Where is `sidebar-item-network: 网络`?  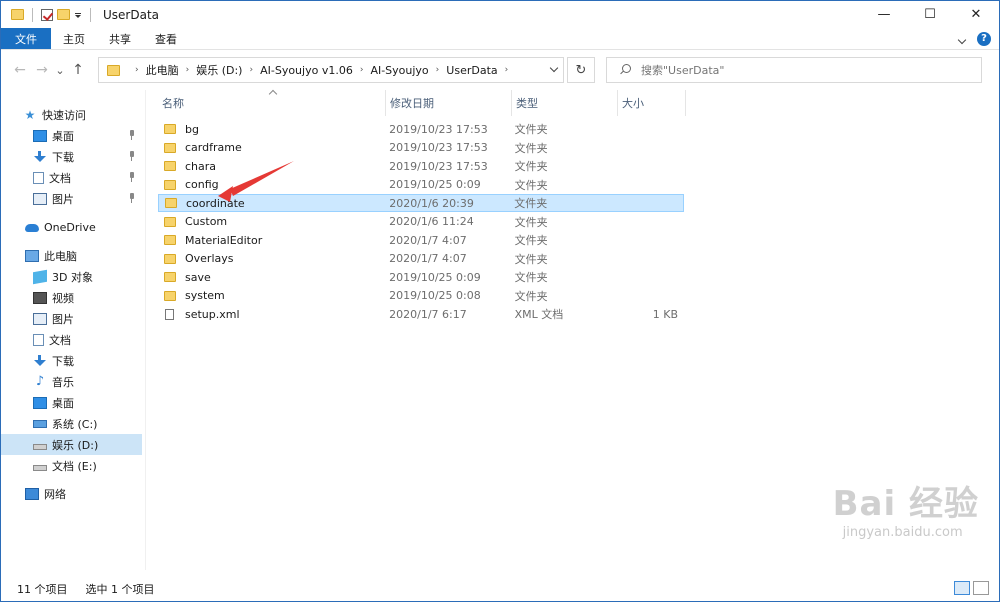 sidebar-item-network: 网络 is located at coordinates (71, 493).